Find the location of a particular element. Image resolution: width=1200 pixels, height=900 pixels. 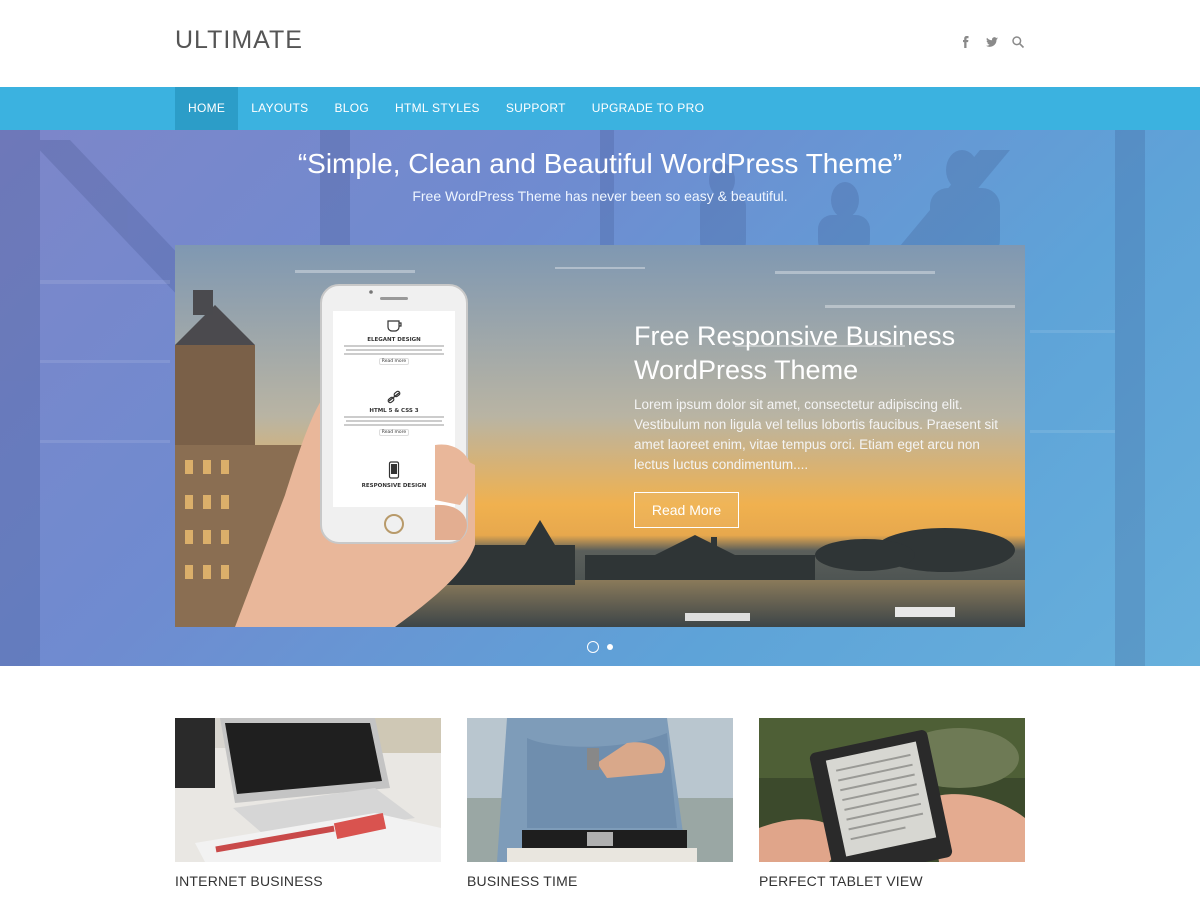

feature-title: BUSINESS TIME is located at coordinates (600, 881).